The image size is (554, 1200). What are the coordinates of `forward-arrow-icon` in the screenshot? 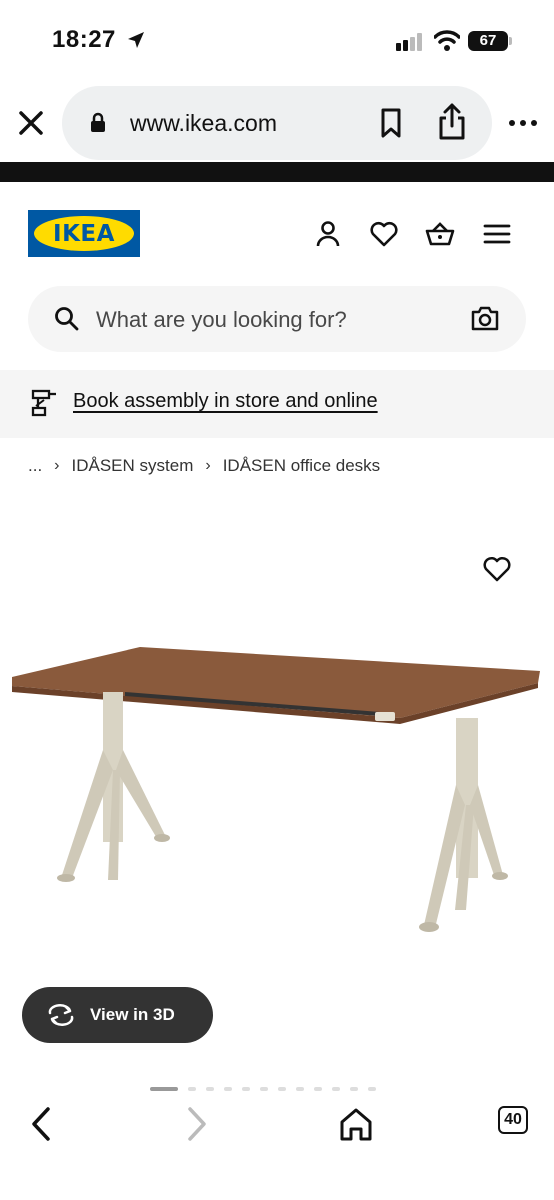 It's located at (196, 1124).